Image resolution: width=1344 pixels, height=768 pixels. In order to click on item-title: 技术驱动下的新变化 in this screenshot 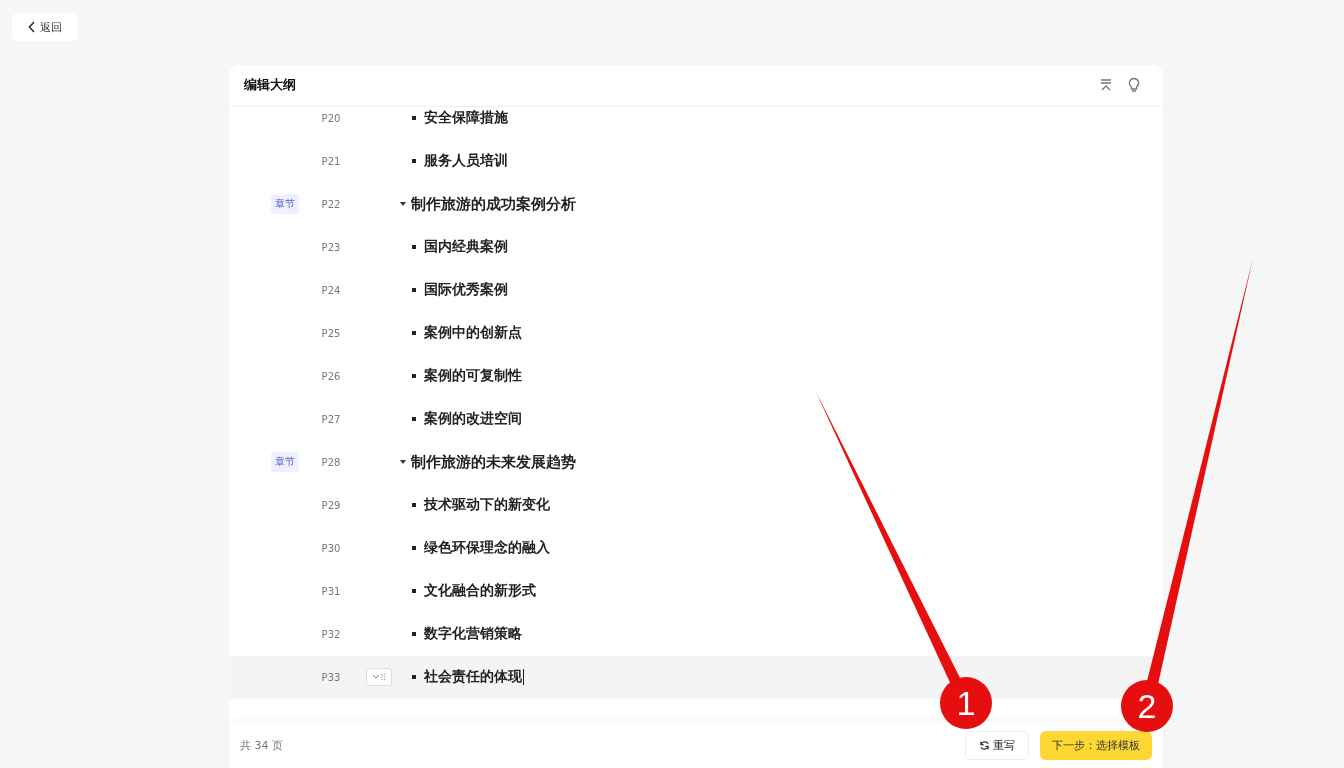, I will do `click(487, 505)`.